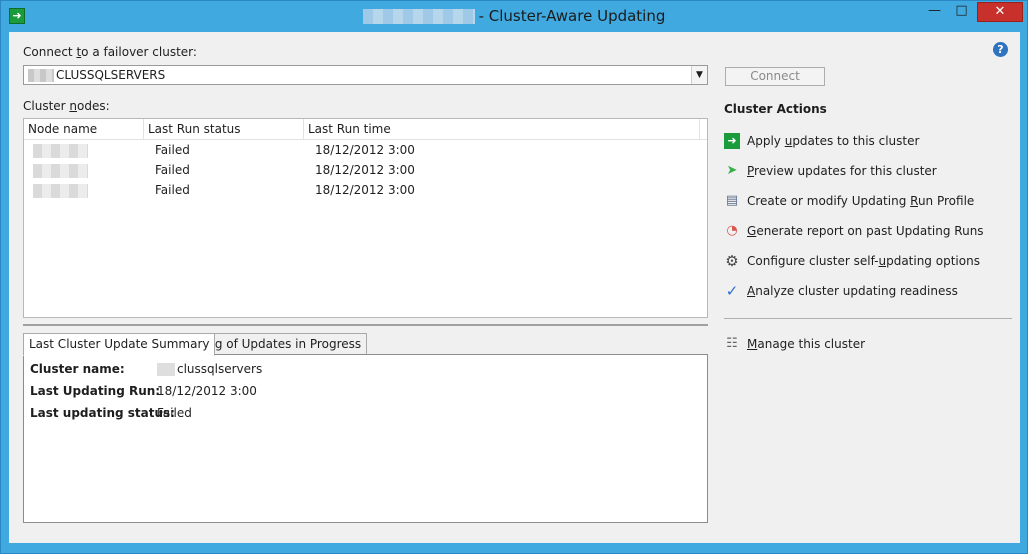 The image size is (1028, 554). I want to click on window-title: - Cluster-Aware Updating, so click(514, 16).